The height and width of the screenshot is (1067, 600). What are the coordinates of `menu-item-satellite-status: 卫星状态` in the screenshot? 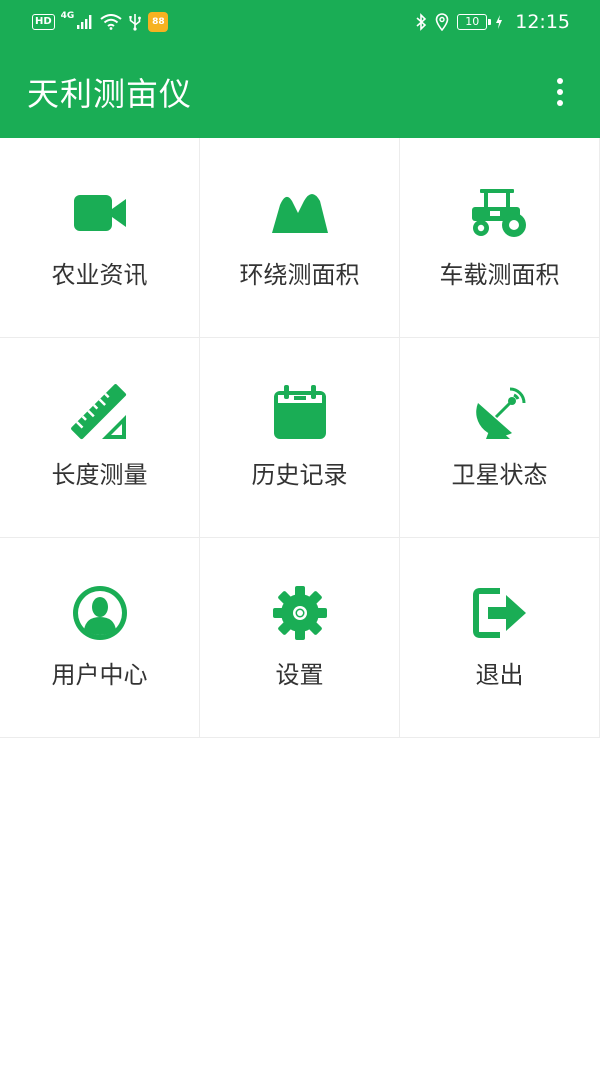 It's located at (500, 438).